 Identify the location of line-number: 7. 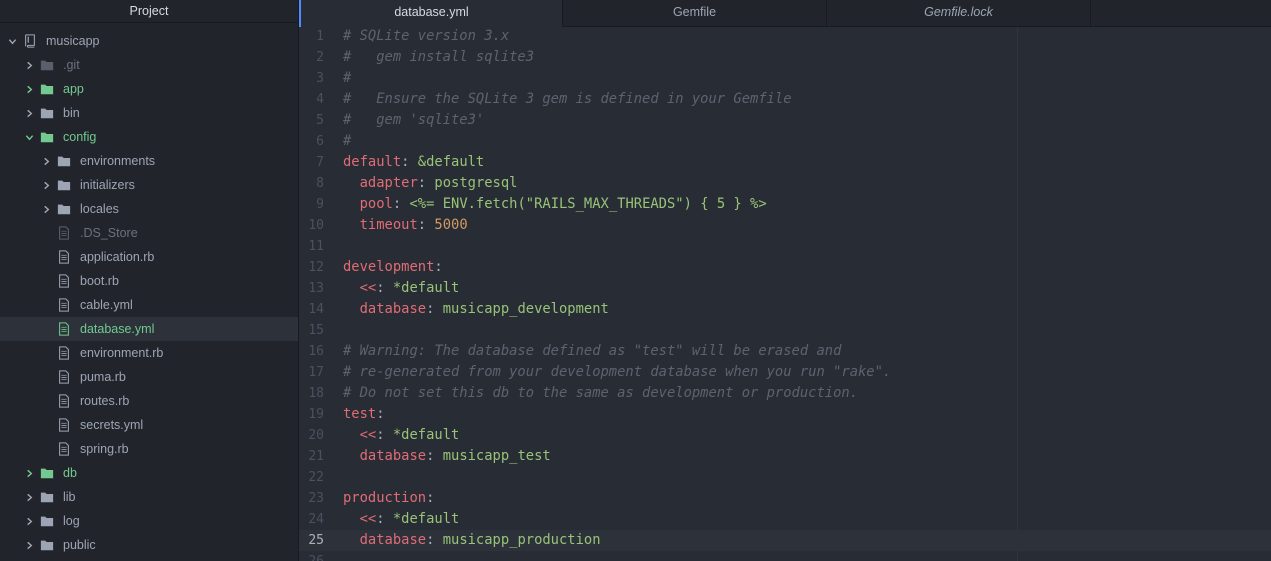
(320, 162).